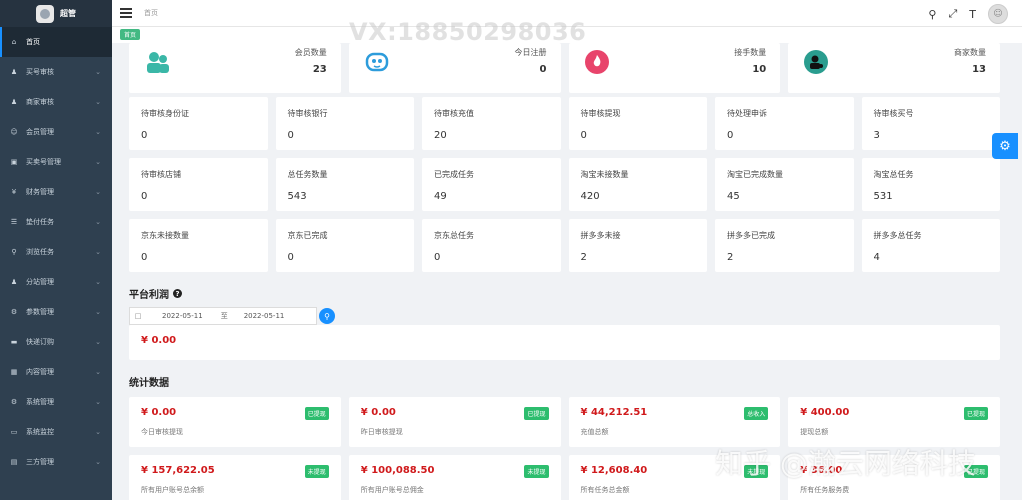 This screenshot has width=1022, height=500. What do you see at coordinates (126, 13) in the screenshot?
I see `menu-toggle-icon` at bounding box center [126, 13].